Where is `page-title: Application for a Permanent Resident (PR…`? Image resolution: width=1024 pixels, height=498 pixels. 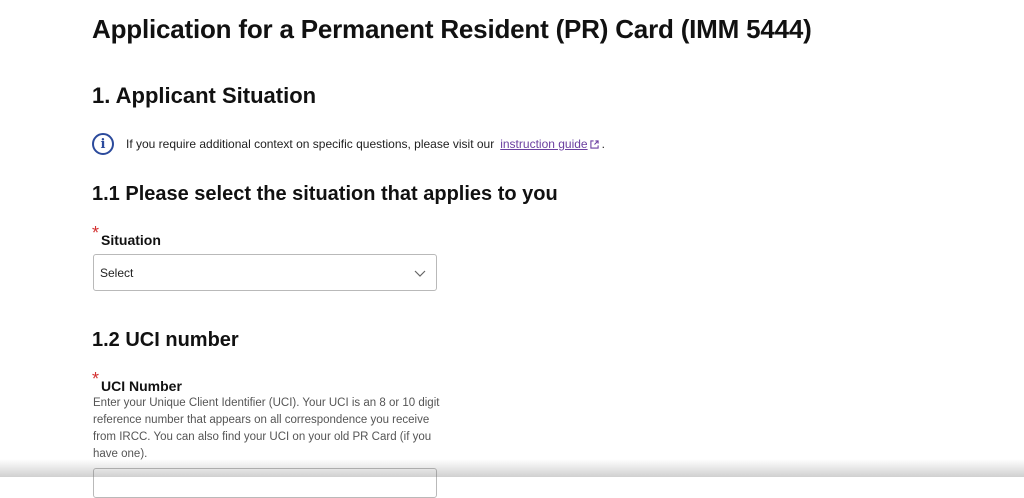 page-title: Application for a Permanent Resident (PR… is located at coordinates (452, 29).